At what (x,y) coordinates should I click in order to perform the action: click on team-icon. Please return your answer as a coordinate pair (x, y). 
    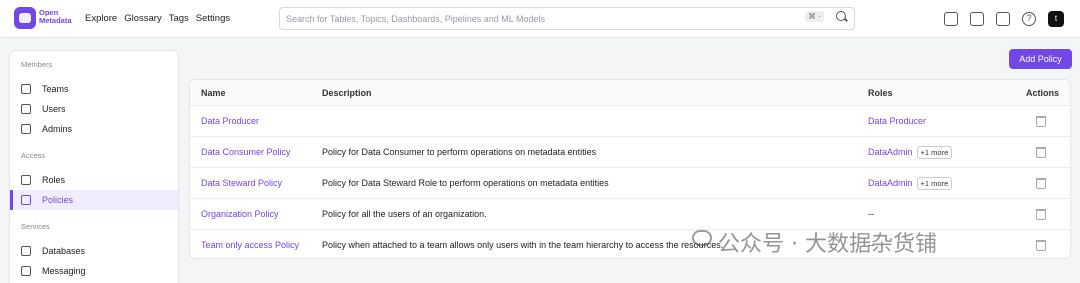
    Looking at the image, I should click on (26, 89).